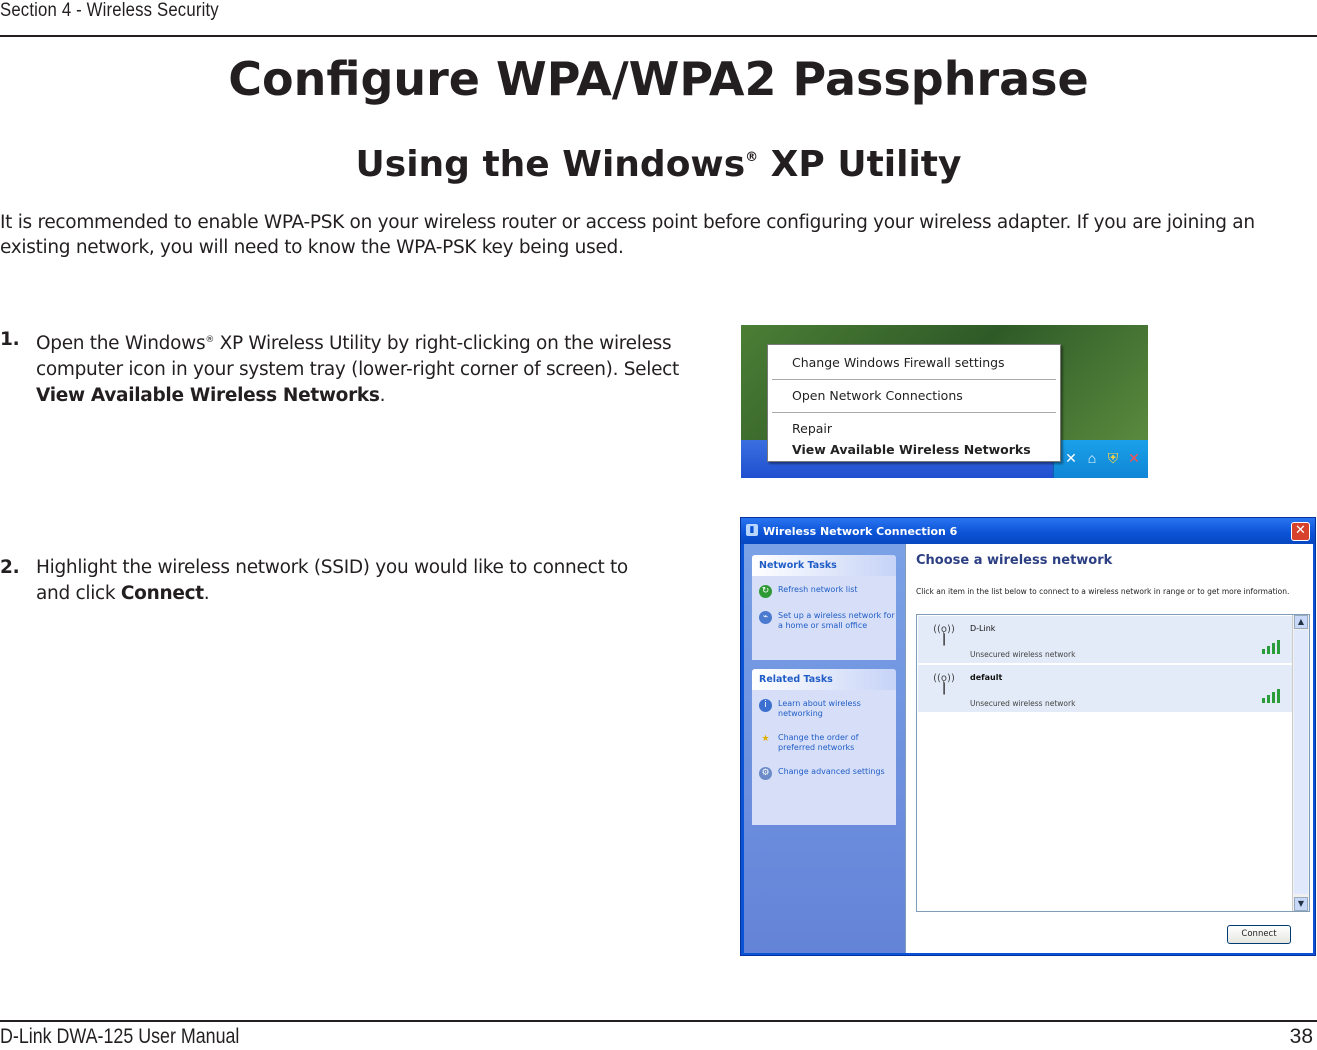  Describe the element at coordinates (10, 567) in the screenshot. I see `step-number: 2.` at that location.